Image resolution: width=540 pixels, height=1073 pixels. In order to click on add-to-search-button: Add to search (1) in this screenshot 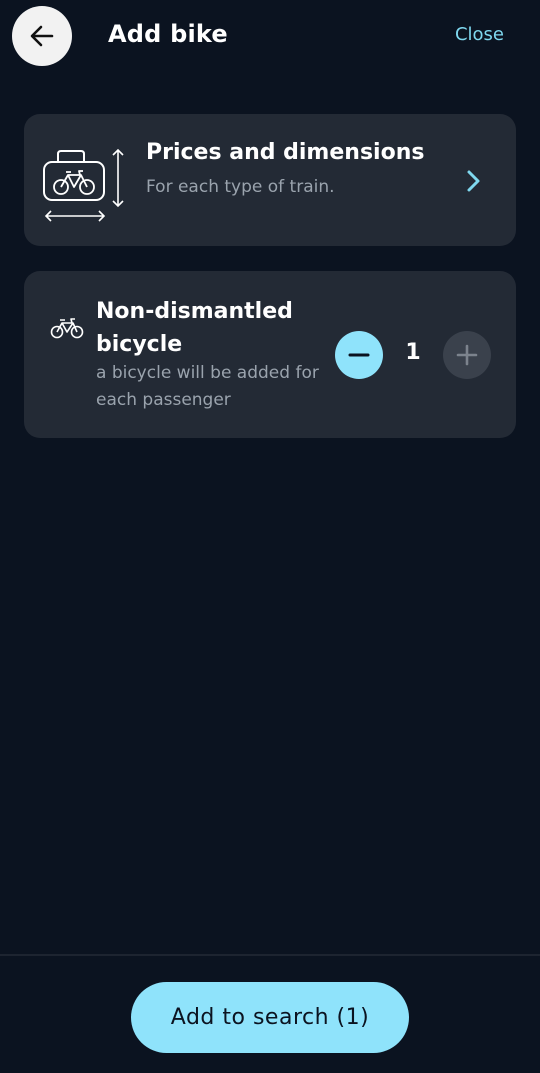, I will do `click(270, 1017)`.